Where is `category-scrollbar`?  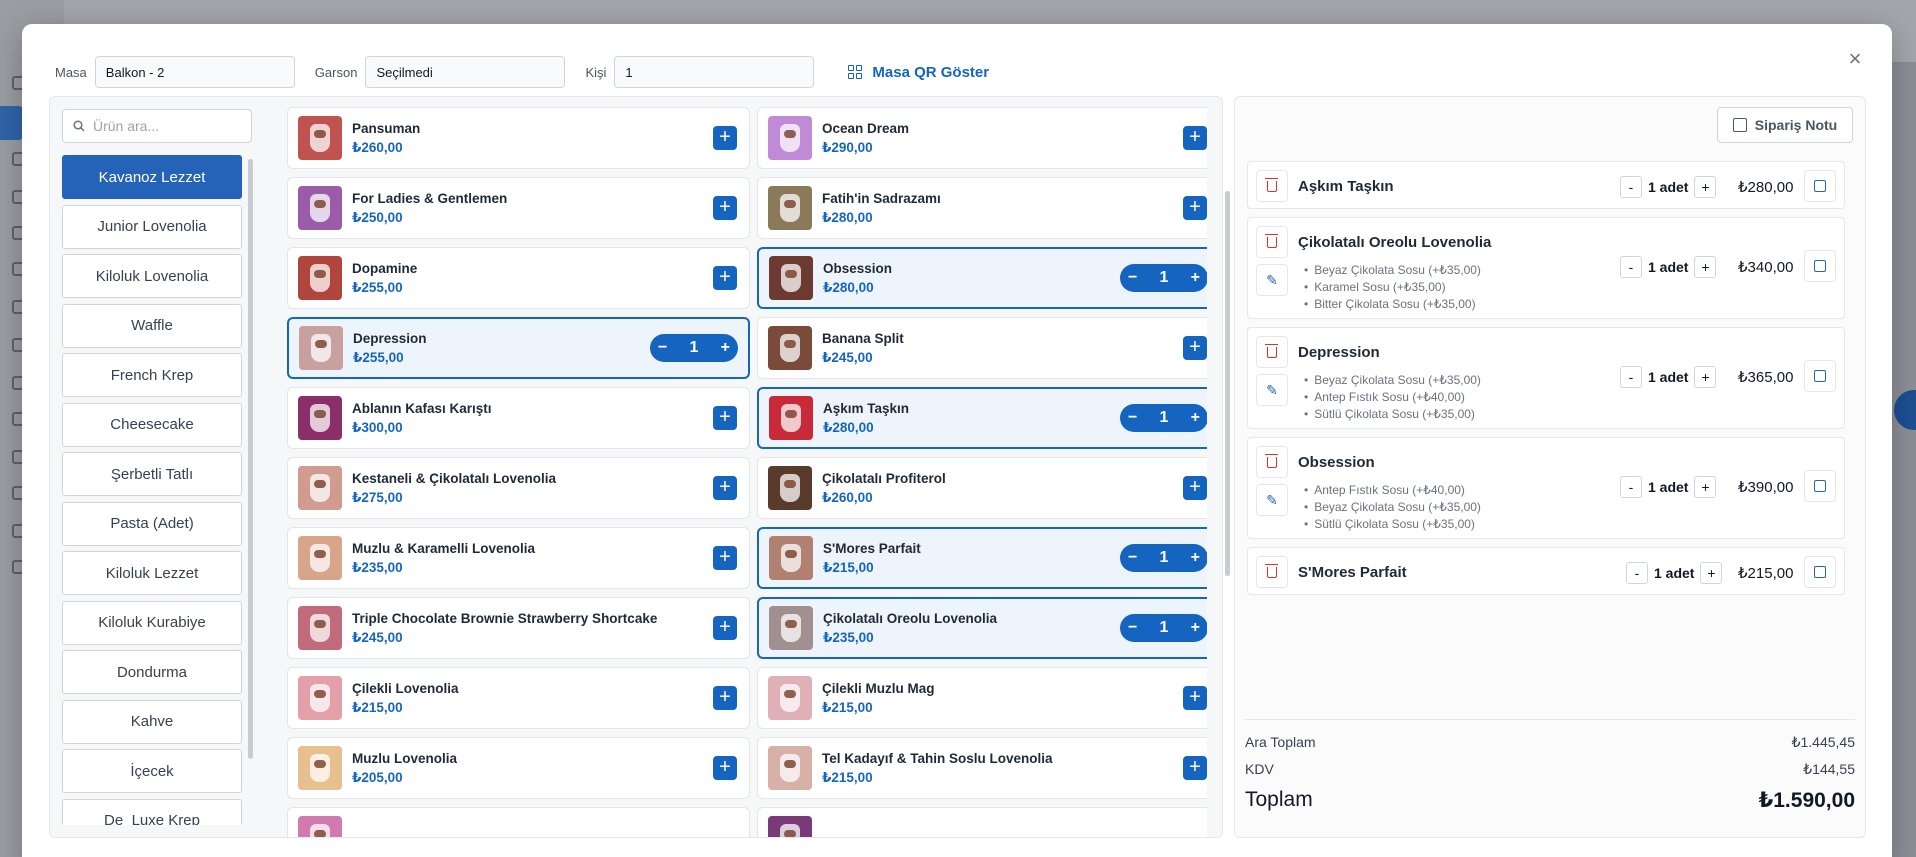 category-scrollbar is located at coordinates (250, 459).